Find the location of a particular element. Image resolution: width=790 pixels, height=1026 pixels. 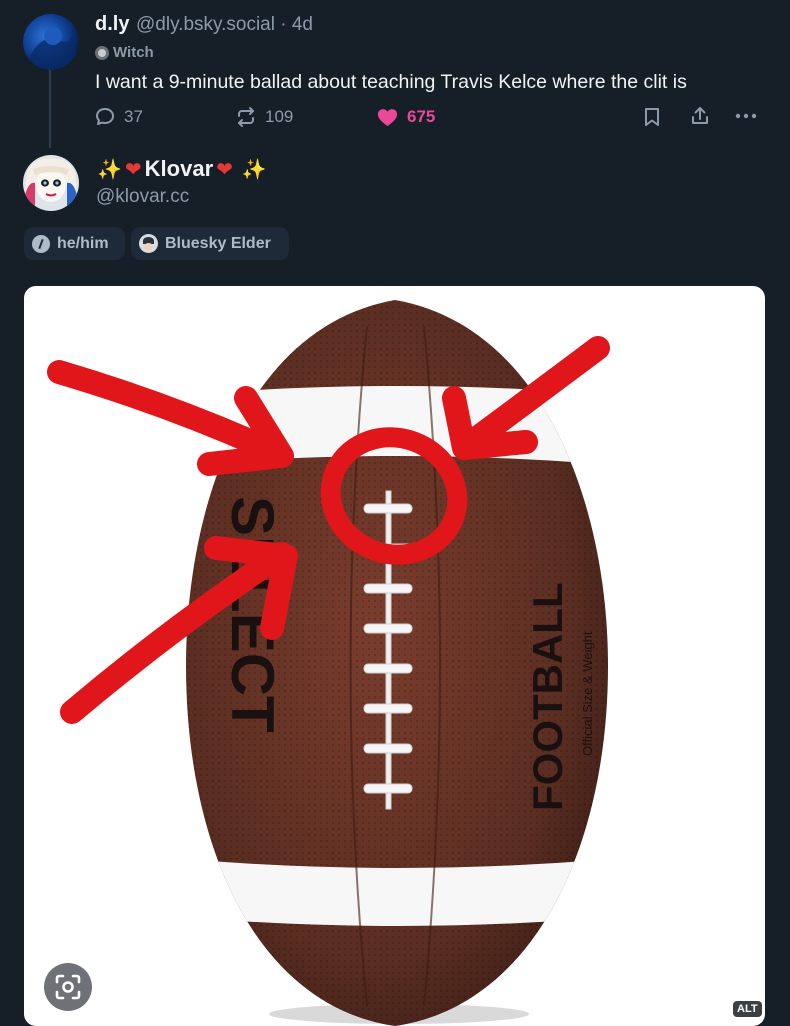

elder-pill: Bluesky Elder is located at coordinates (210, 243).